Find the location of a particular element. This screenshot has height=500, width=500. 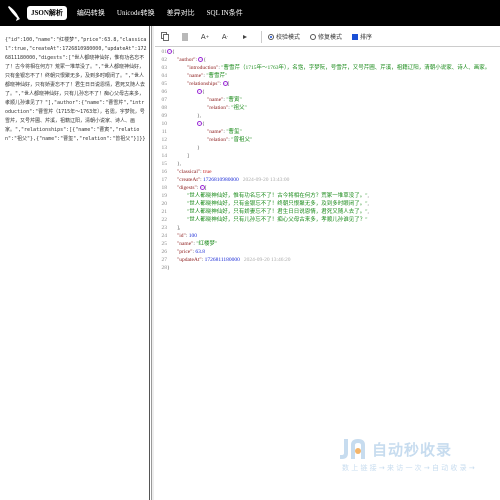

watermark-logo-icon is located at coordinates (352, 449).